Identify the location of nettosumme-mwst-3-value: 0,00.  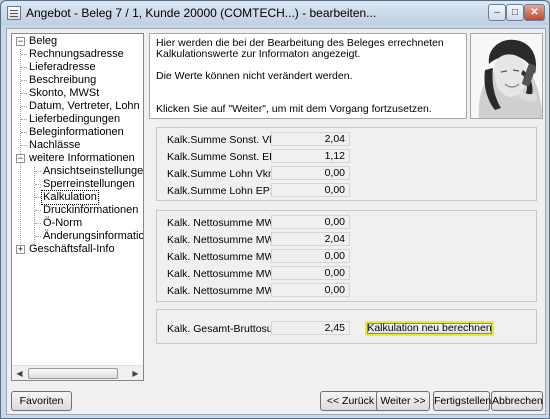
(310, 256).